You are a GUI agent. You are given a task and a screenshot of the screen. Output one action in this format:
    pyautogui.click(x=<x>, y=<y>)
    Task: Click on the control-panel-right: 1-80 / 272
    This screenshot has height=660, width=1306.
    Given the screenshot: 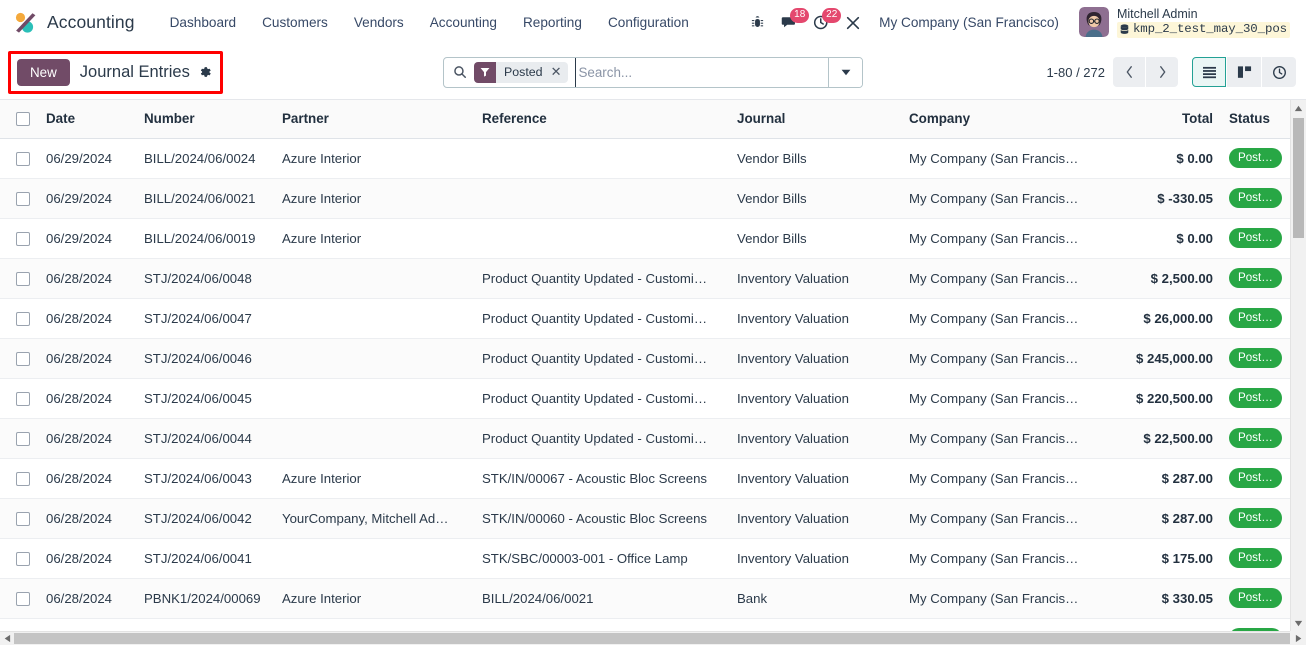 What is the action you would take?
    pyautogui.click(x=1171, y=72)
    